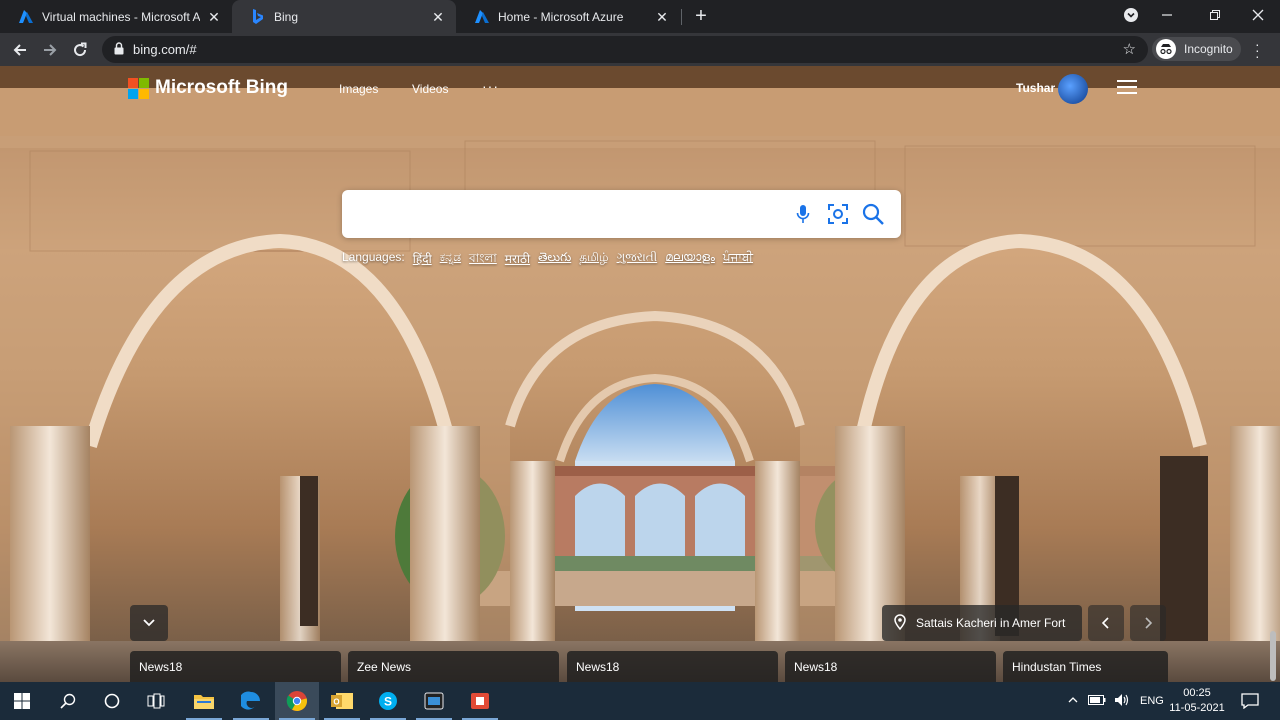 The image size is (1280, 720). I want to click on back-button, so click(20, 50).